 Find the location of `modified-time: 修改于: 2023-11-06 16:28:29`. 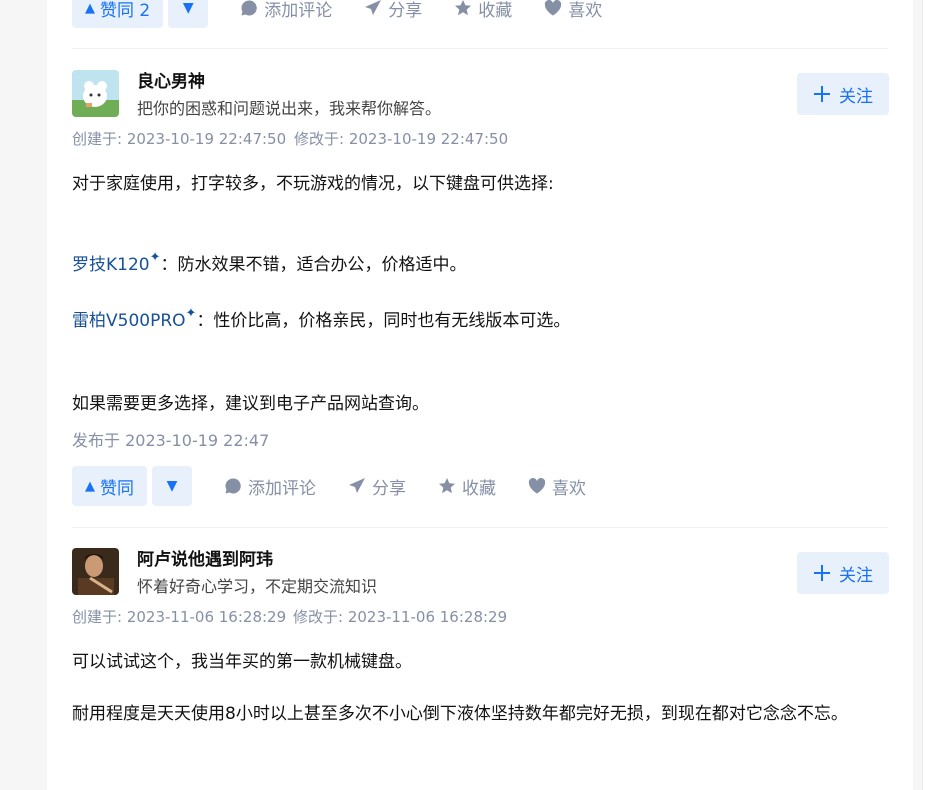

modified-time: 修改于: 2023-11-06 16:28:29 is located at coordinates (400, 617).